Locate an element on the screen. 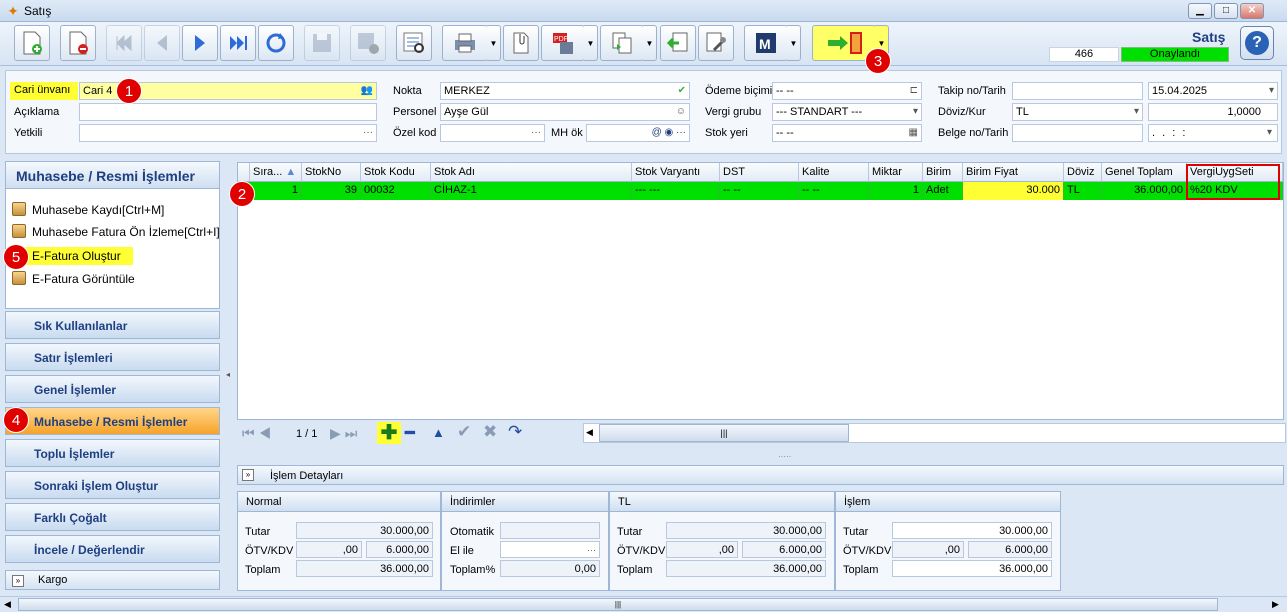 The width and height of the screenshot is (1287, 612). kargo-section: » Kargo is located at coordinates (112, 580).